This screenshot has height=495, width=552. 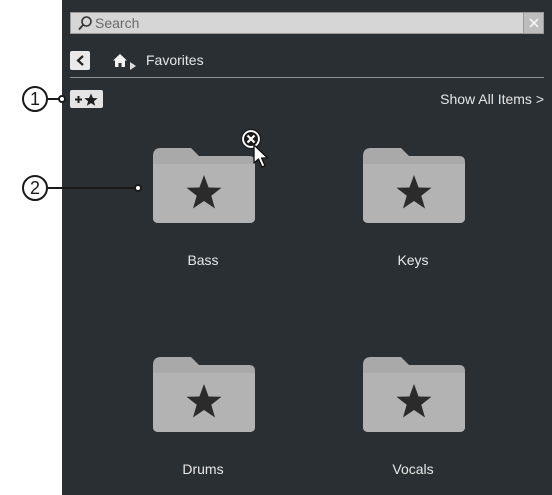 I want to click on search-input, so click(x=305, y=23).